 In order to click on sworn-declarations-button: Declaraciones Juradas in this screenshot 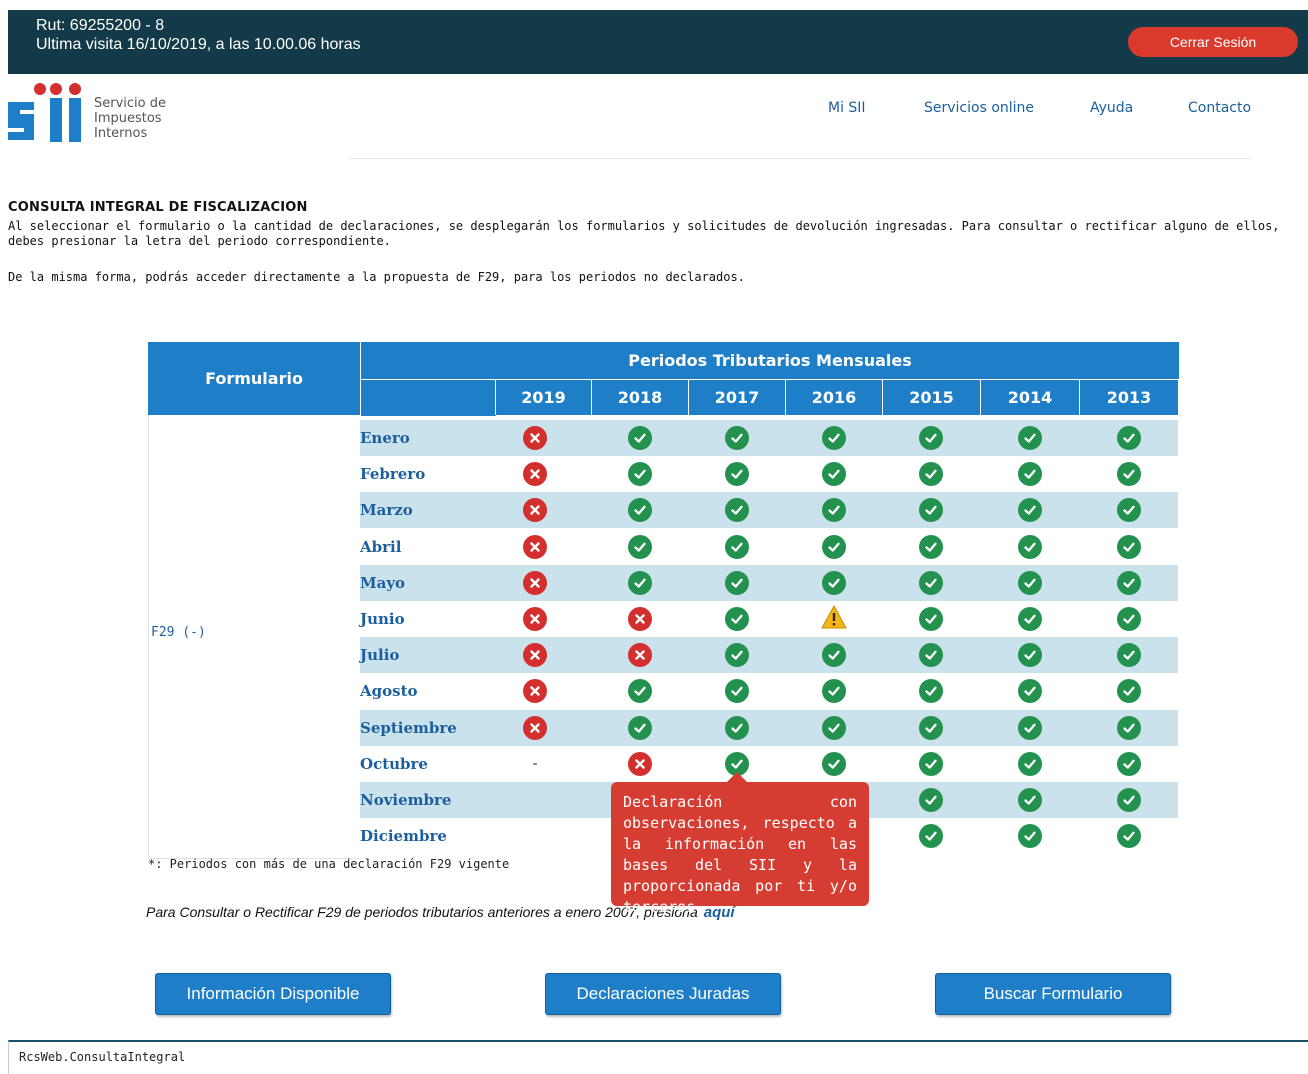, I will do `click(663, 994)`.